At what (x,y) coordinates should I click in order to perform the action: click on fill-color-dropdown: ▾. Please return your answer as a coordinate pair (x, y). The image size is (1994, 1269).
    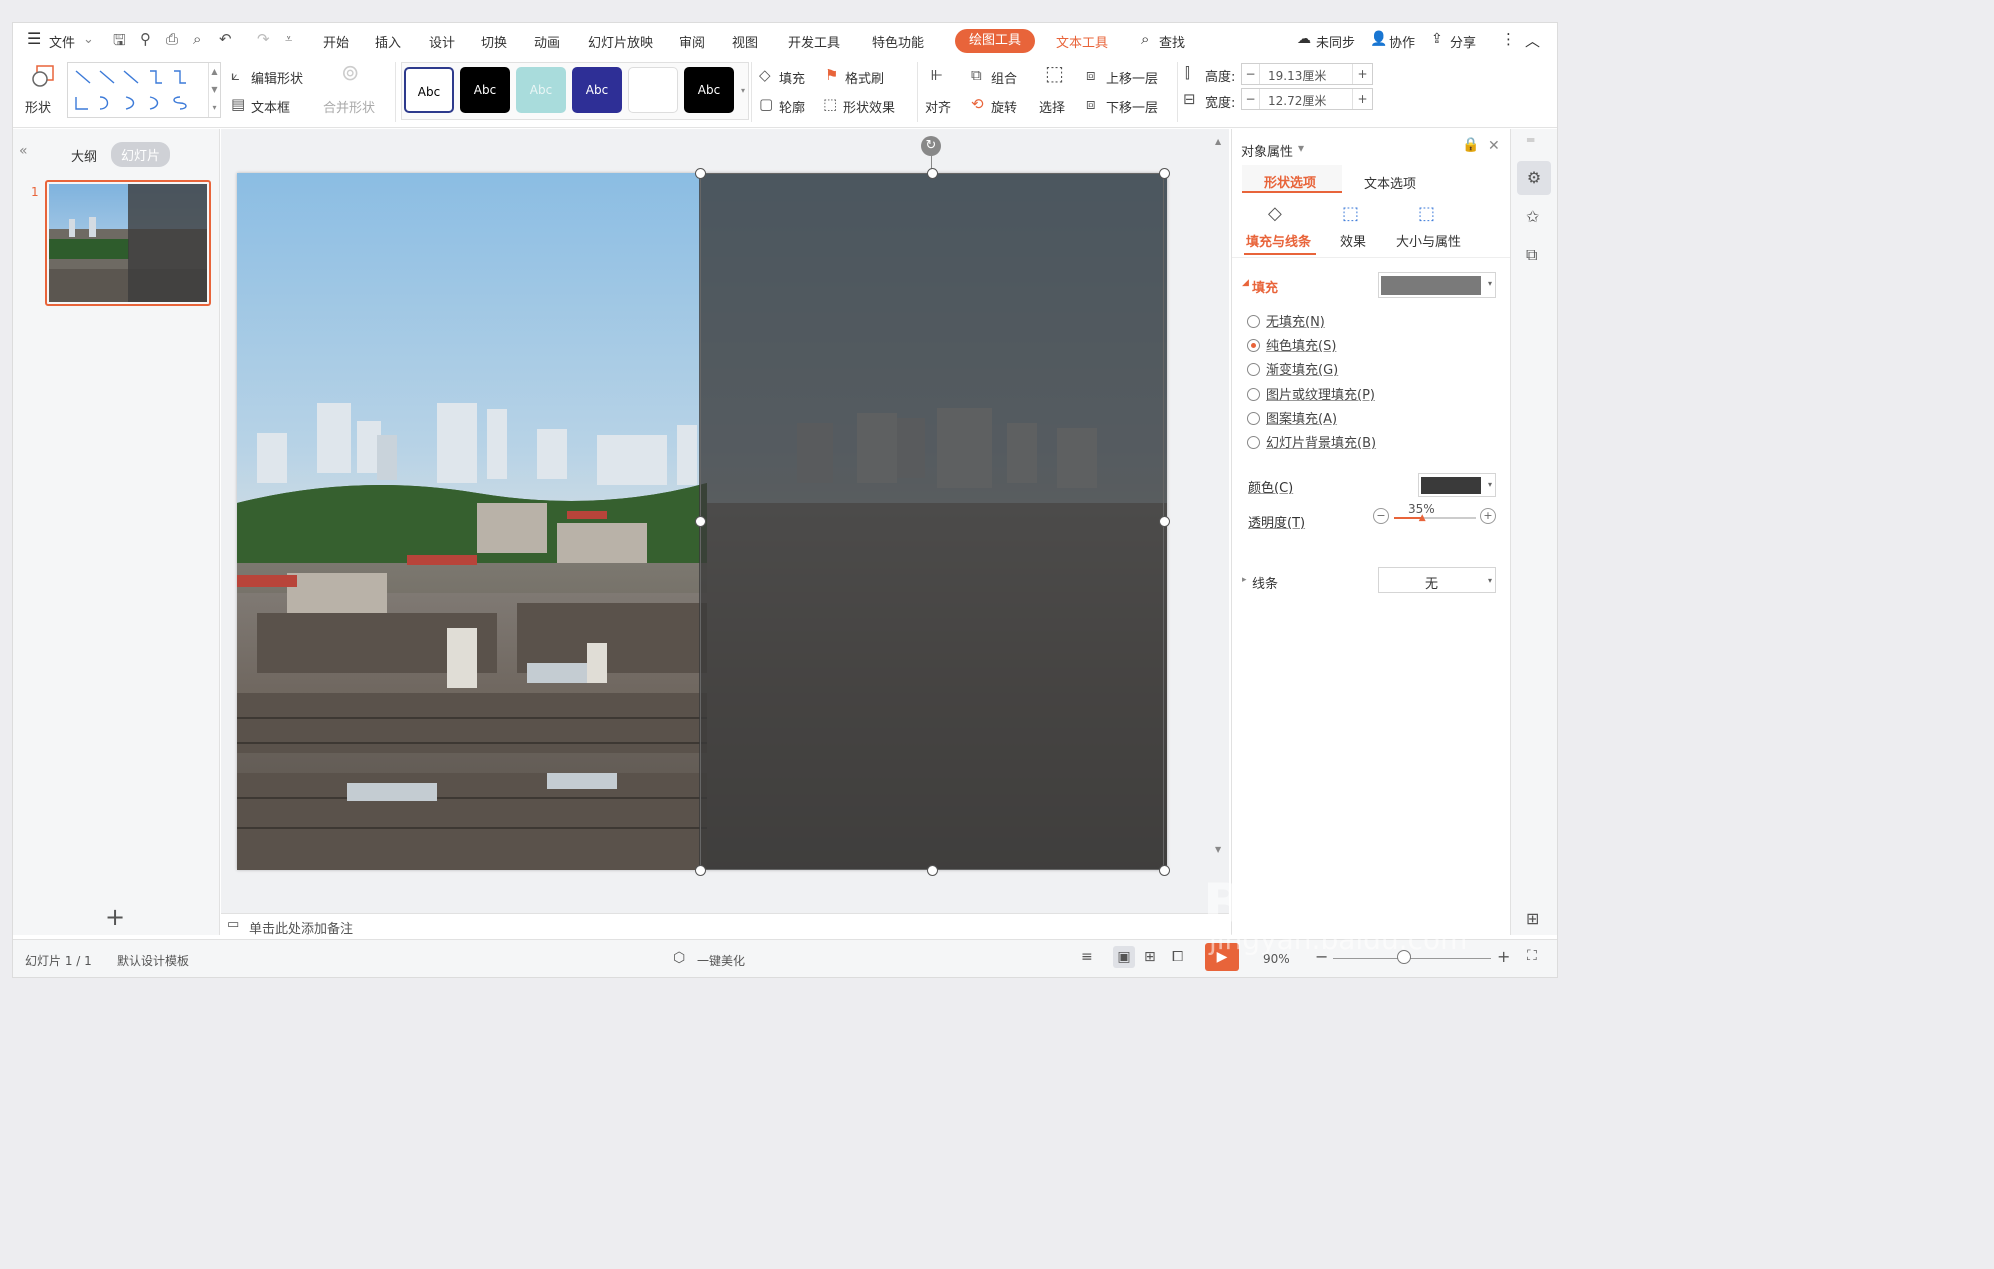
    Looking at the image, I should click on (1437, 285).